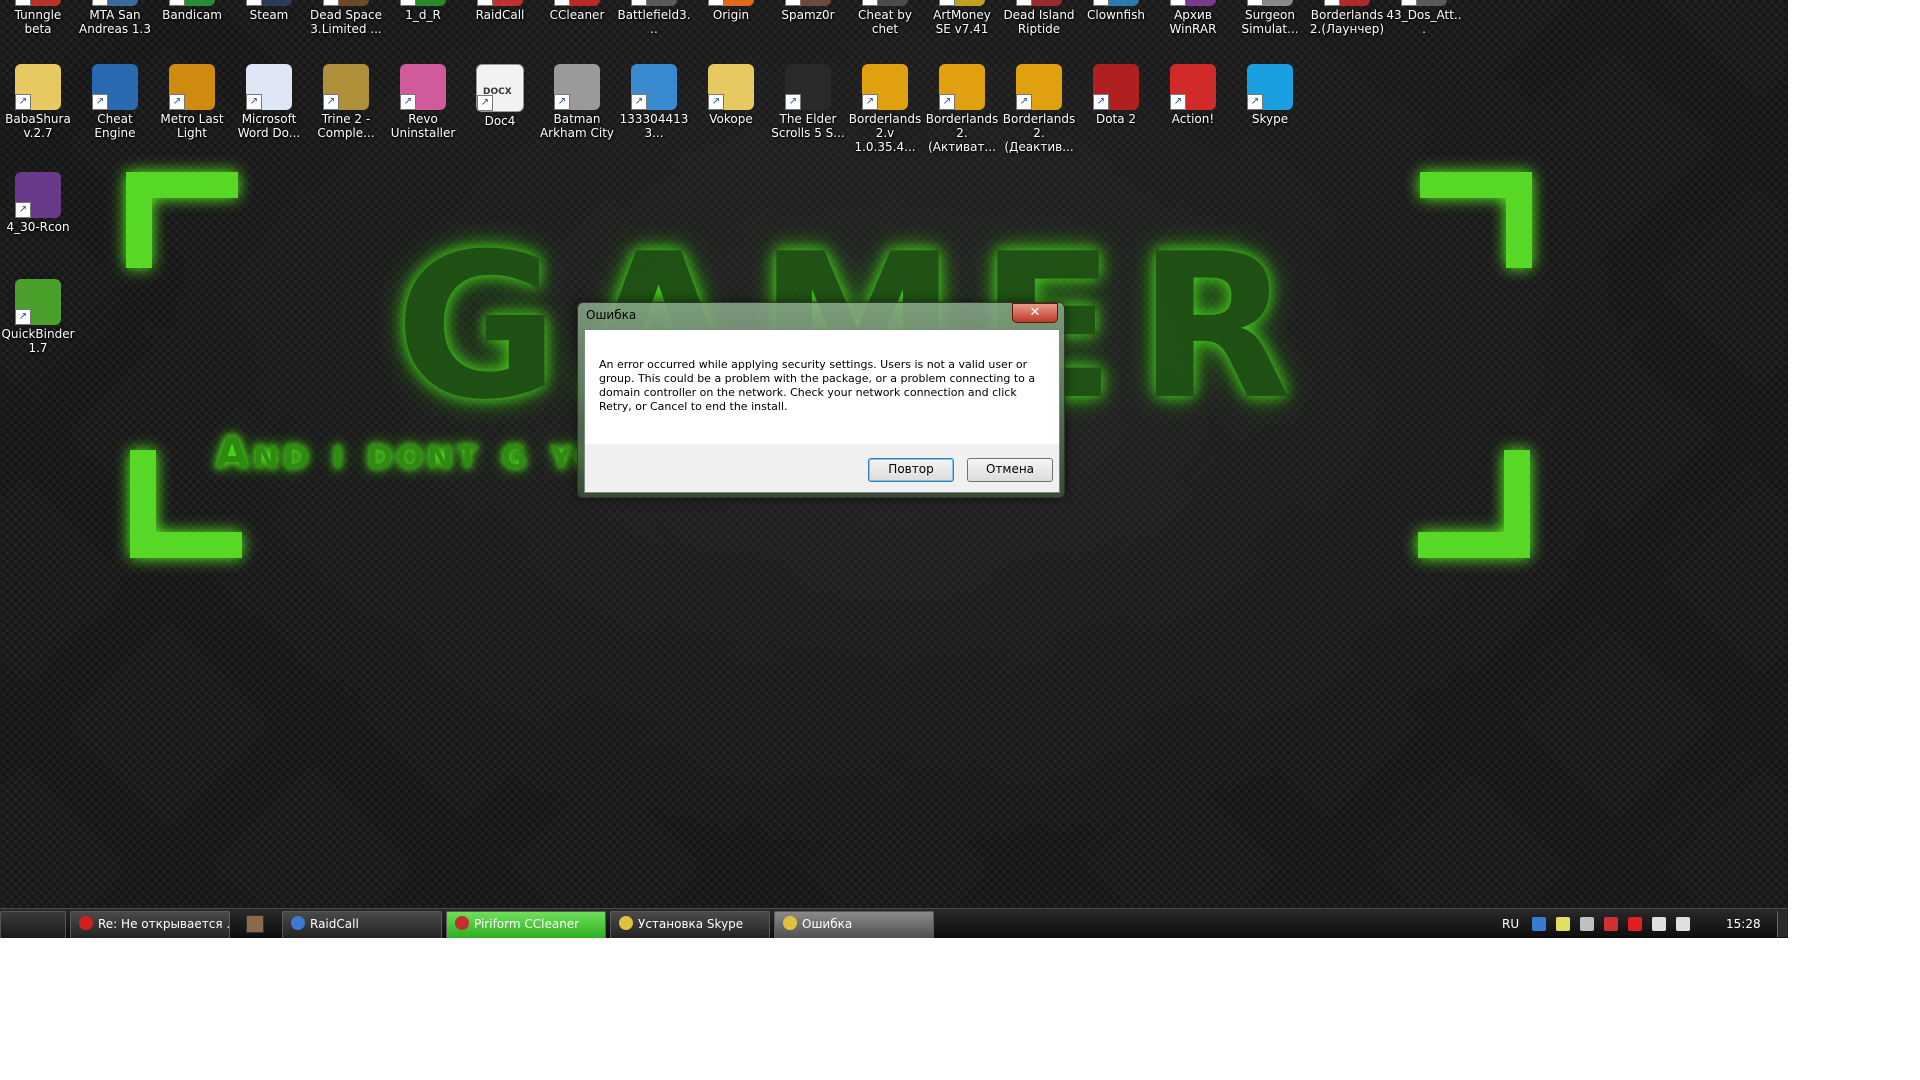 This screenshot has height=1080, width=1920. Describe the element at coordinates (854, 924) in the screenshot. I see `taskbar-item-error: Ошибка` at that location.